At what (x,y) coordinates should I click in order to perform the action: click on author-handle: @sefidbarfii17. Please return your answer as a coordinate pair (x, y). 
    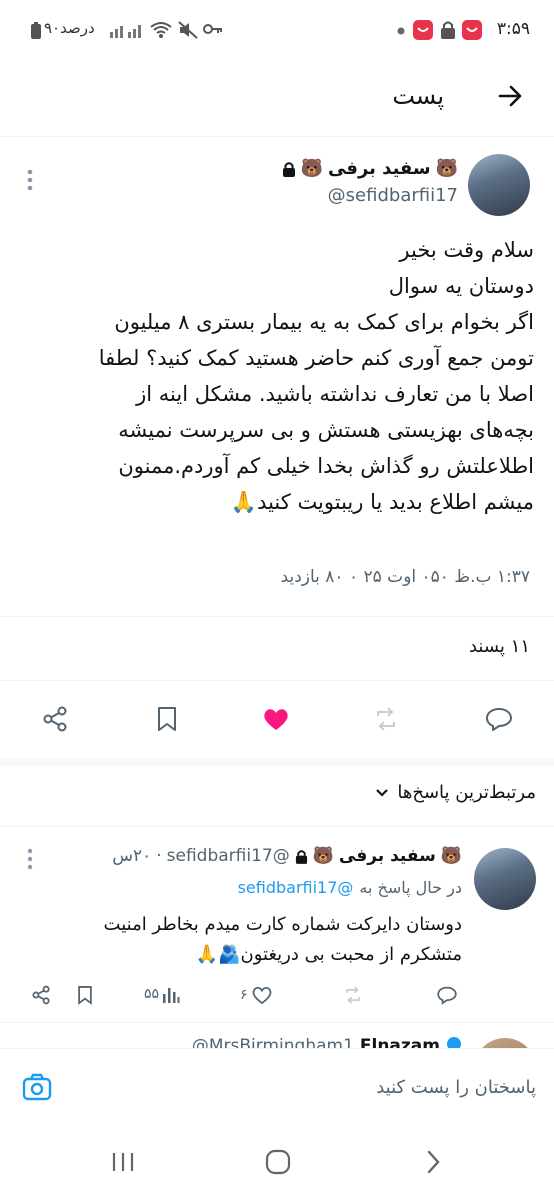
    Looking at the image, I should click on (392, 195).